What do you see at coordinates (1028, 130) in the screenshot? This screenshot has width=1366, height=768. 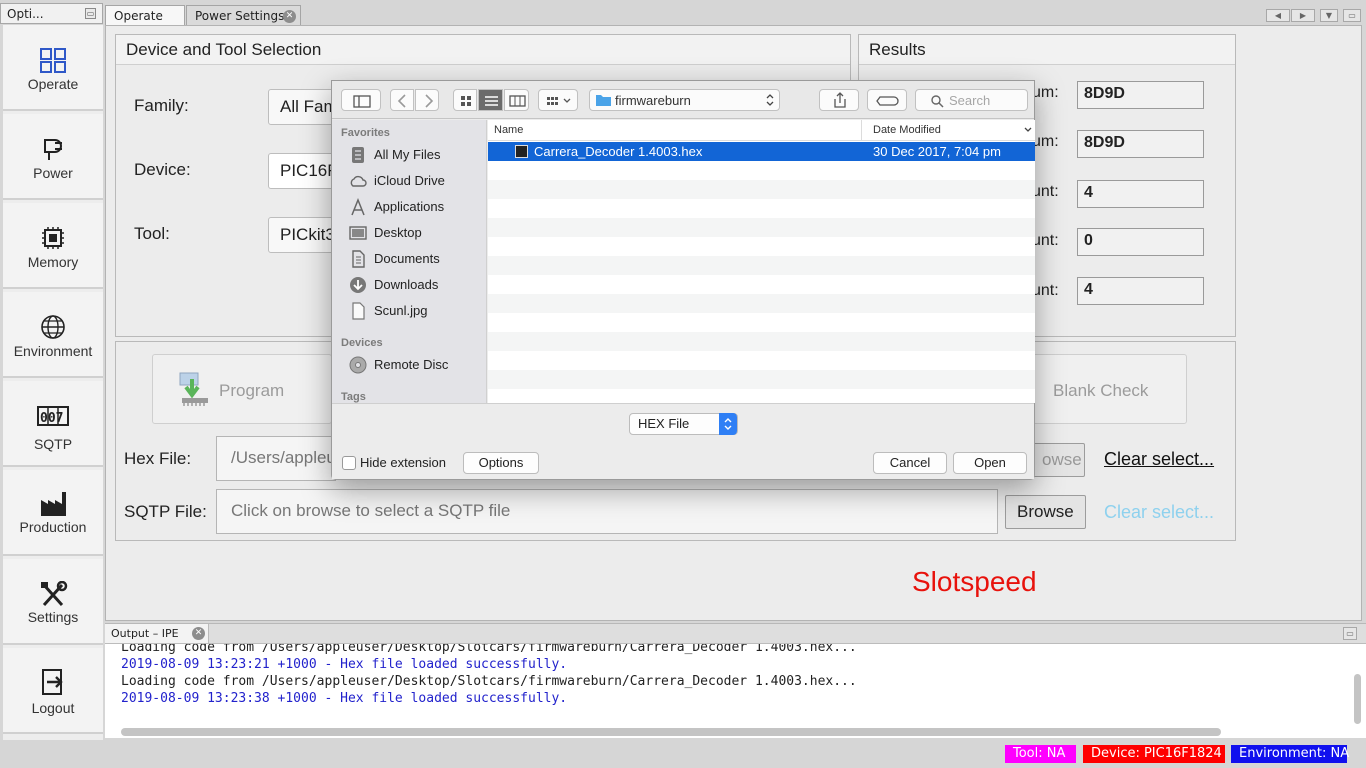 I see `sort-chevron-icon` at bounding box center [1028, 130].